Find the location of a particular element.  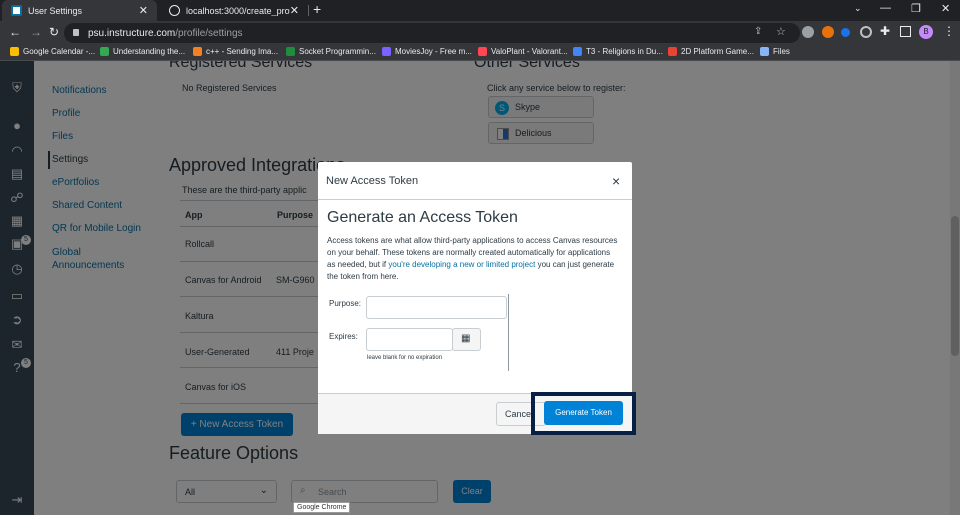

tab-user-settings: User Settings ✕ is located at coordinates (79, 10).